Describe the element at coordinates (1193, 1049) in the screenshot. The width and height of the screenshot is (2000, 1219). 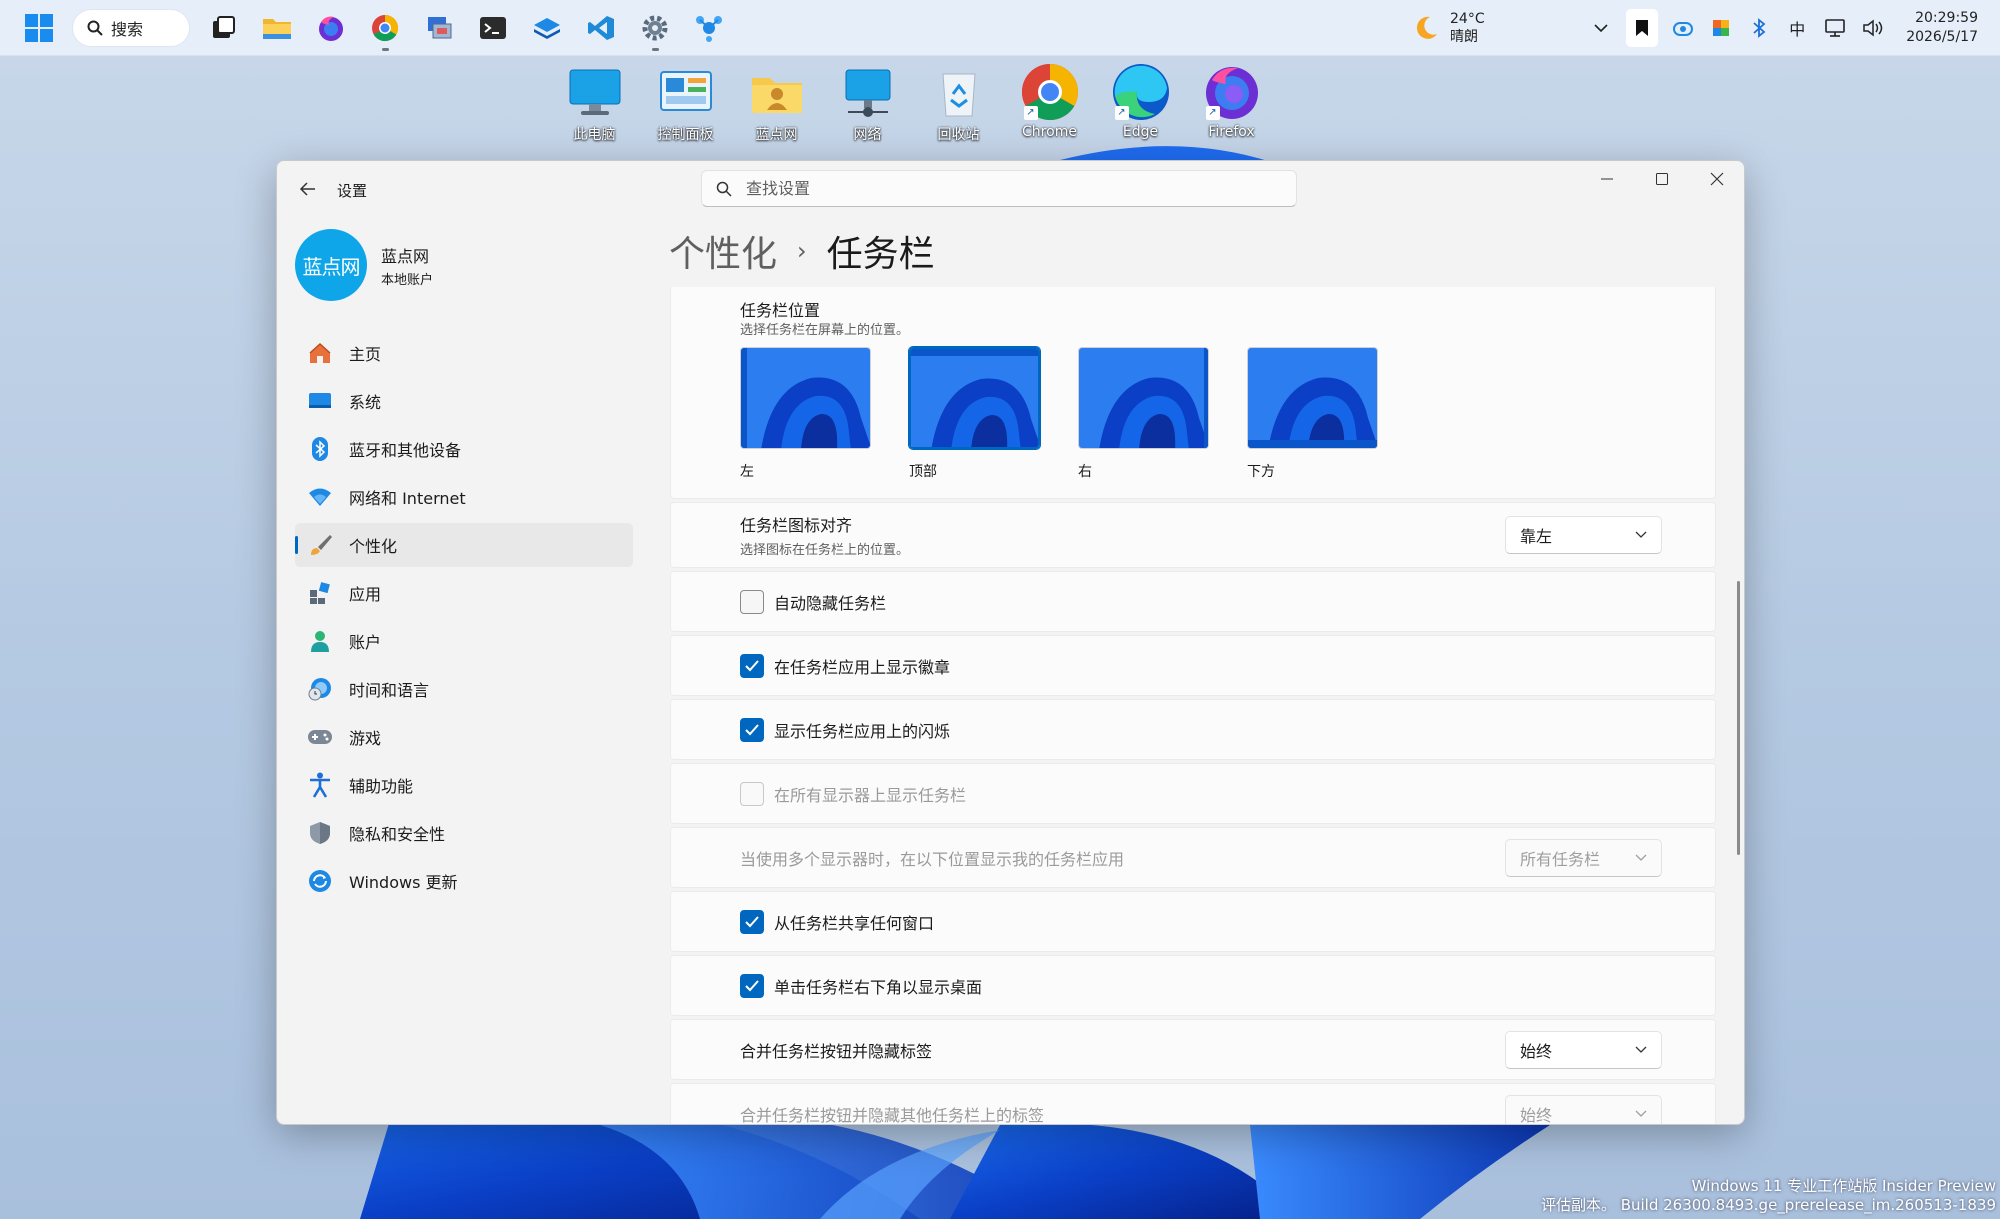
I see `combine-buttons-card: 合并任务栏按钮并隐藏标签 始终` at that location.